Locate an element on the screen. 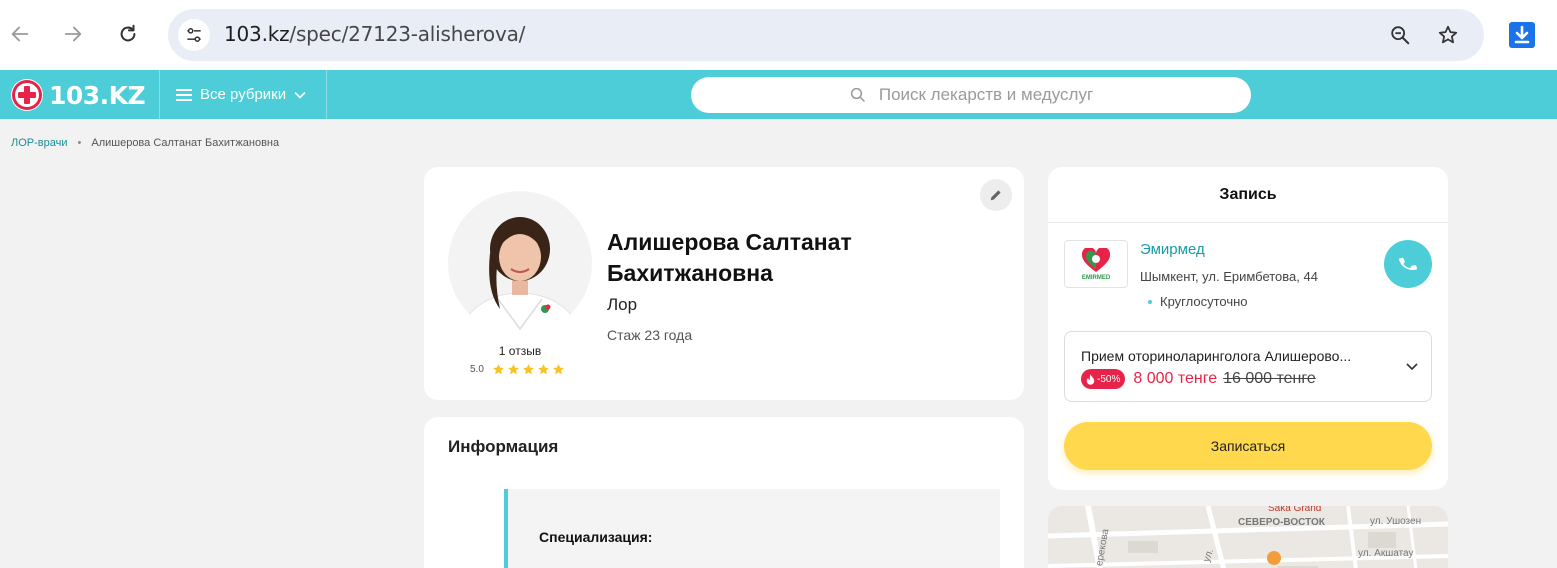  doctor-avatar is located at coordinates (520, 263).